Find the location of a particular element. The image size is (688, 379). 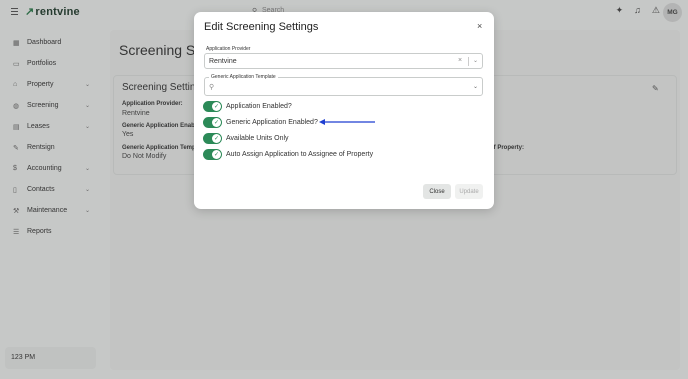

select-divider is located at coordinates (468, 61).